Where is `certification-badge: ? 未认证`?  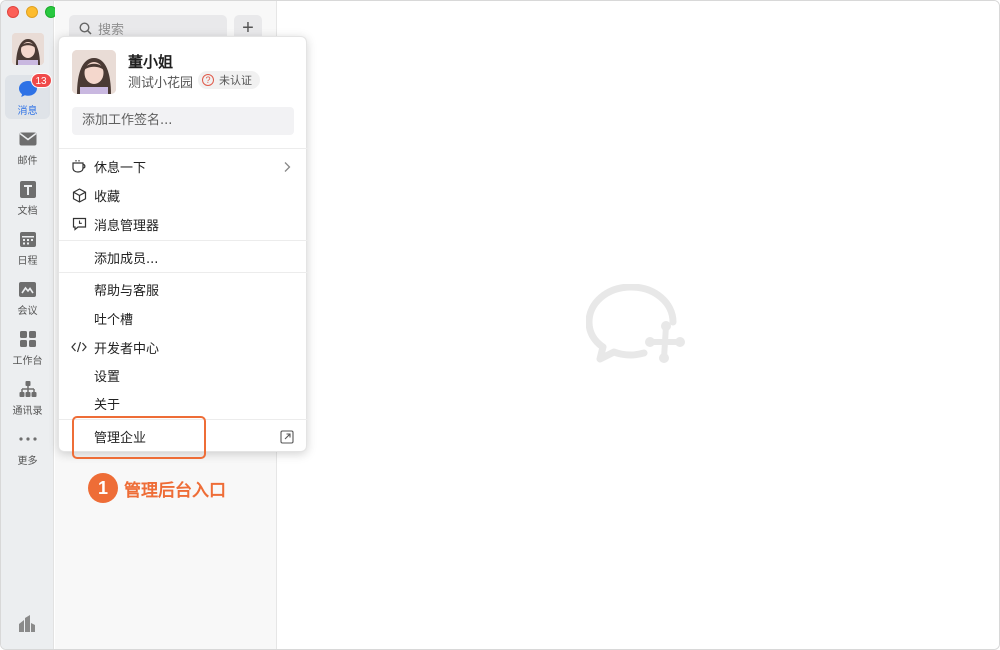 certification-badge: ? 未认证 is located at coordinates (229, 80).